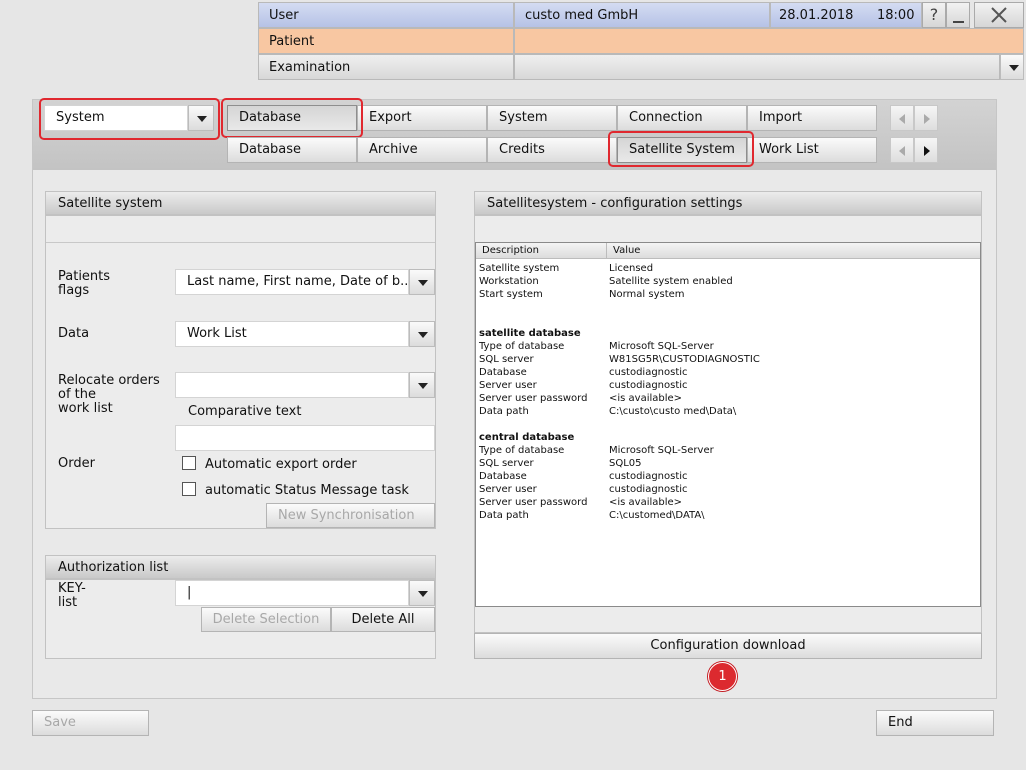 The height and width of the screenshot is (770, 1026). I want to click on config-table-header: Description Value, so click(728, 251).